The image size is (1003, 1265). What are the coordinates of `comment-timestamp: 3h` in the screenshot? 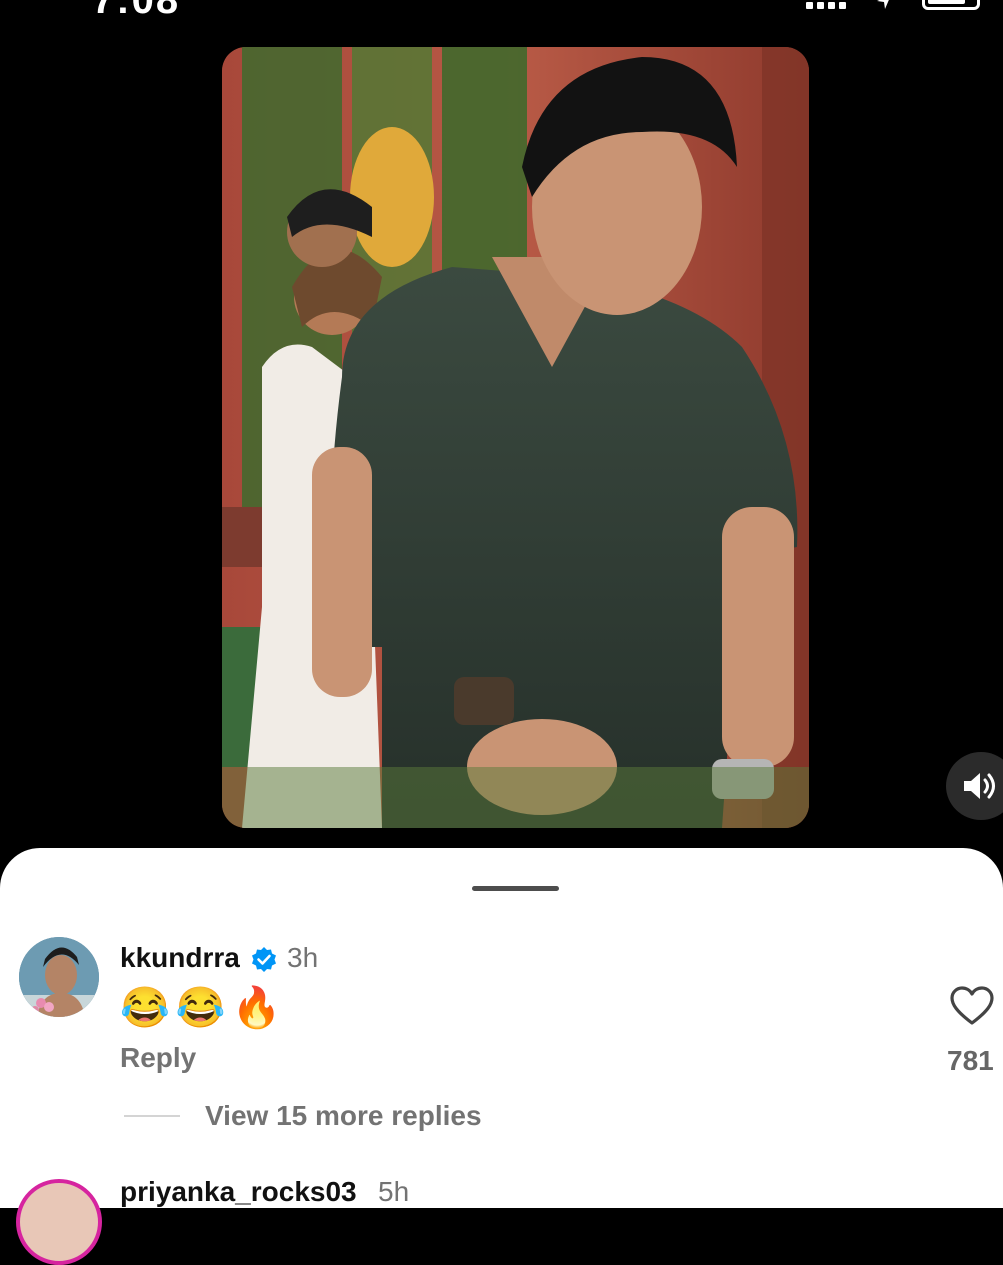 It's located at (303, 957).